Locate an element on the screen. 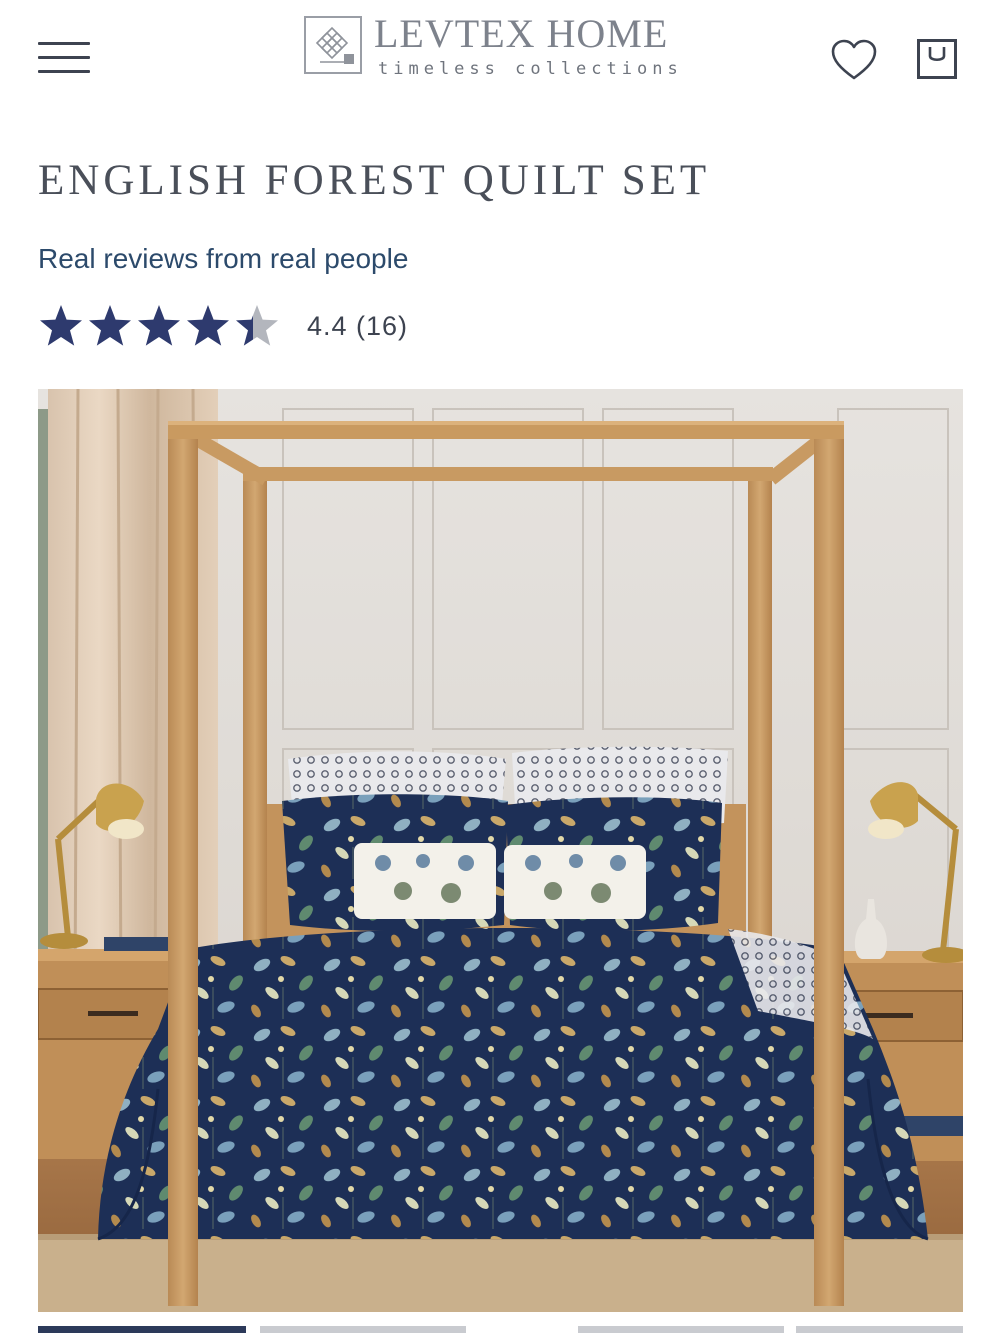  hamburger-menu-icon is located at coordinates (64, 43).